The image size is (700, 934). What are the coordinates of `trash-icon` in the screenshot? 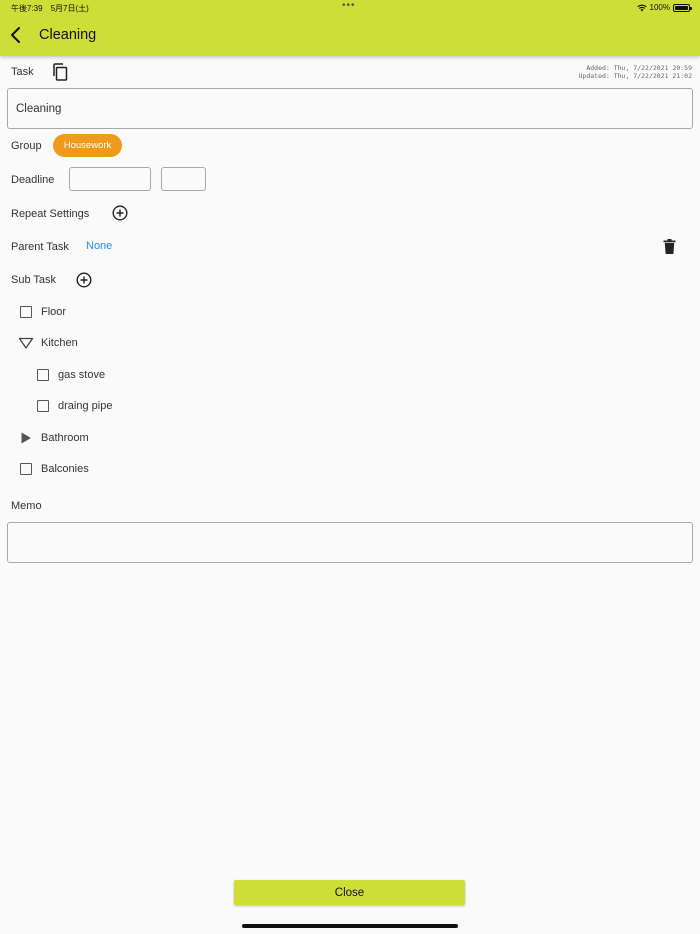 It's located at (669, 246).